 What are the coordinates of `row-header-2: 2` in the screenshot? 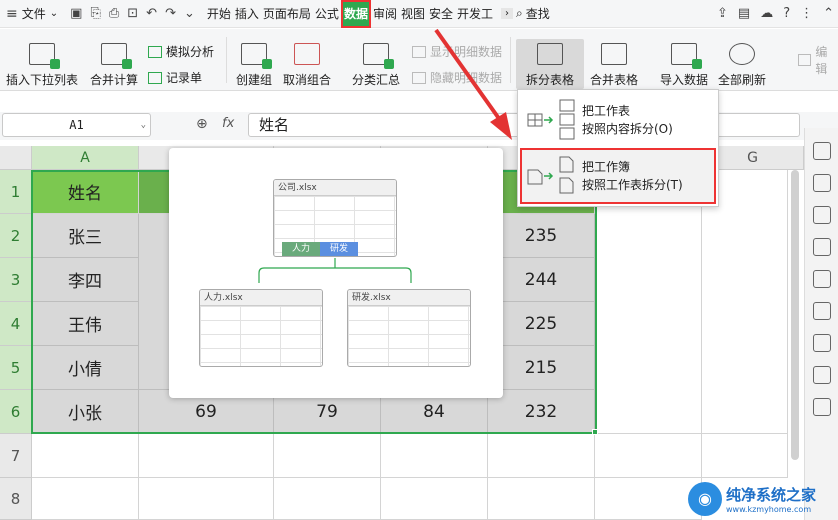 It's located at (16, 236).